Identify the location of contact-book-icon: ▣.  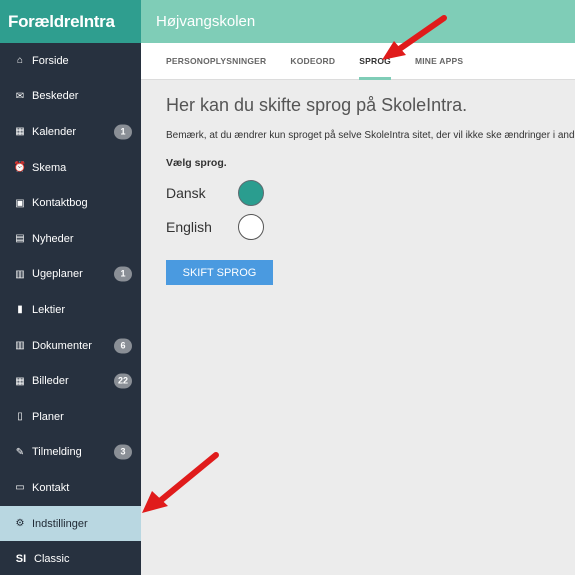
(20, 203).